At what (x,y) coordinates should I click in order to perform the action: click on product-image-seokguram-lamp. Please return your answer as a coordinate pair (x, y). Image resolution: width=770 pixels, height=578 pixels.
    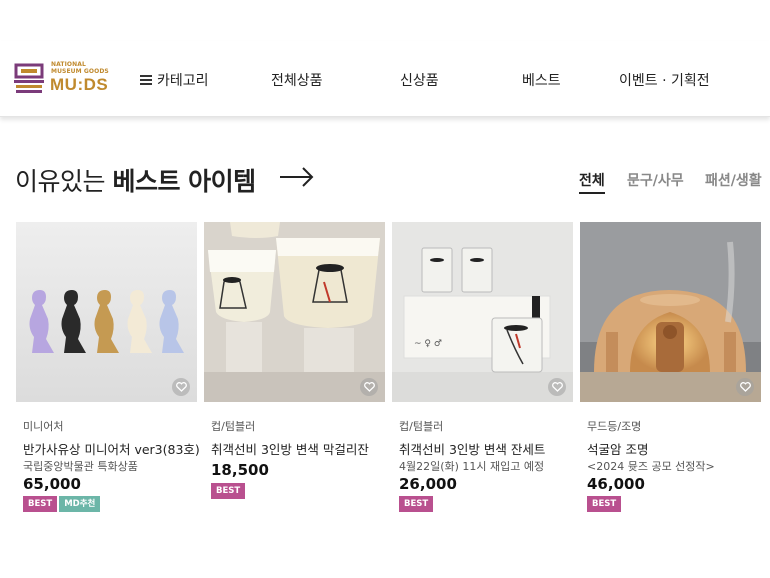
    Looking at the image, I should click on (670, 312).